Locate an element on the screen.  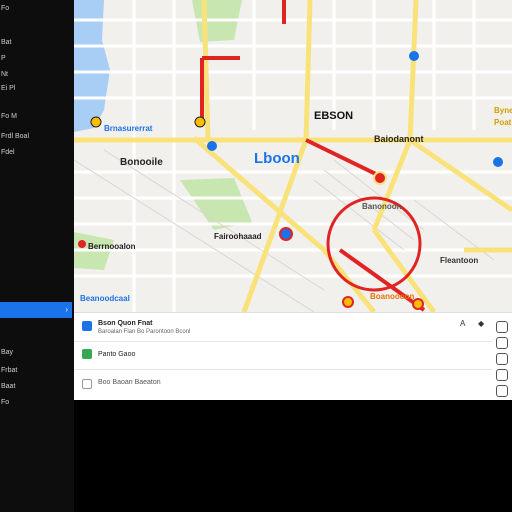
sidebar-item: Nt is located at coordinates (36, 75).